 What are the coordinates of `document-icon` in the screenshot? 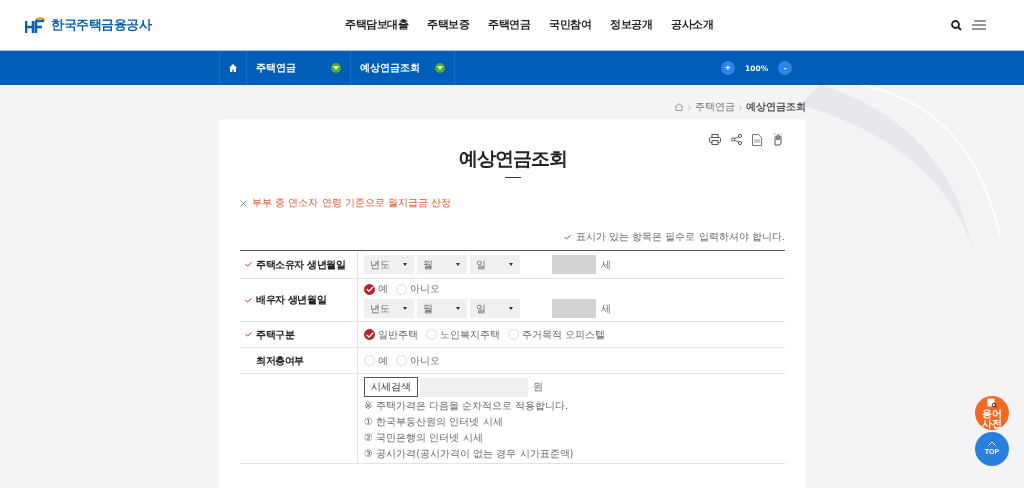 It's located at (757, 139).